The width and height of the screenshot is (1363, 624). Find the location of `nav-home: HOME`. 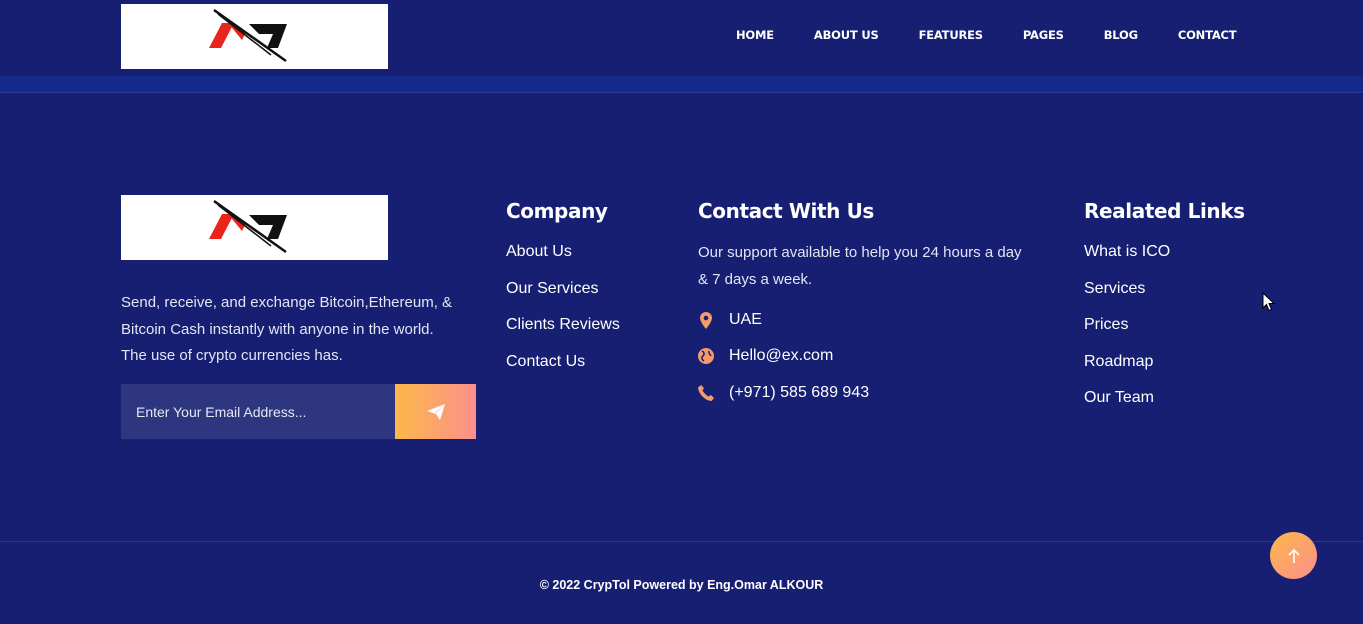

nav-home: HOME is located at coordinates (755, 35).